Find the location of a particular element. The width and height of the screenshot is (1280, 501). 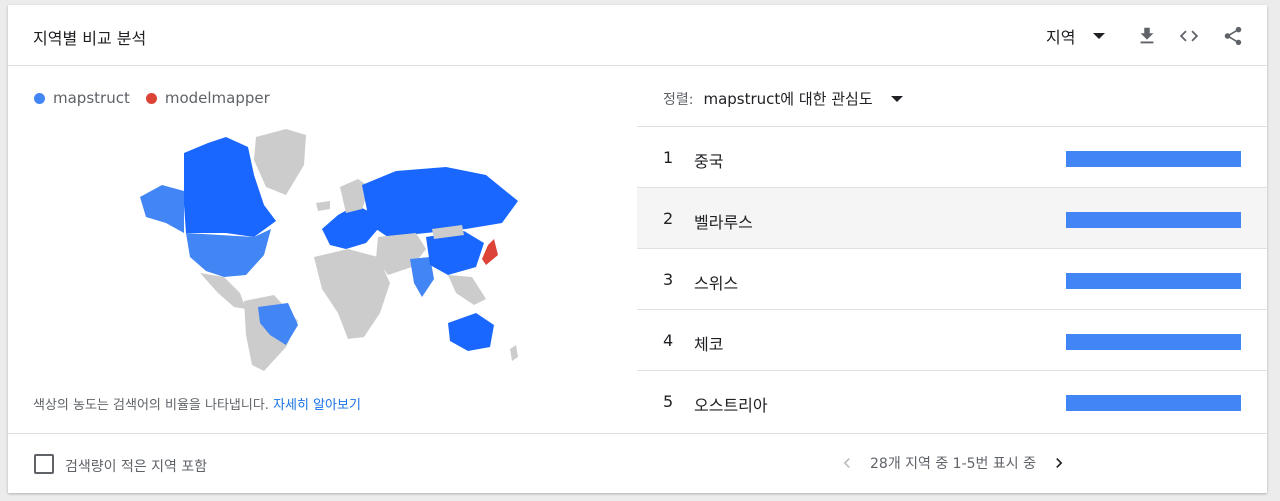

sort-label: 정렬: is located at coordinates (678, 99).